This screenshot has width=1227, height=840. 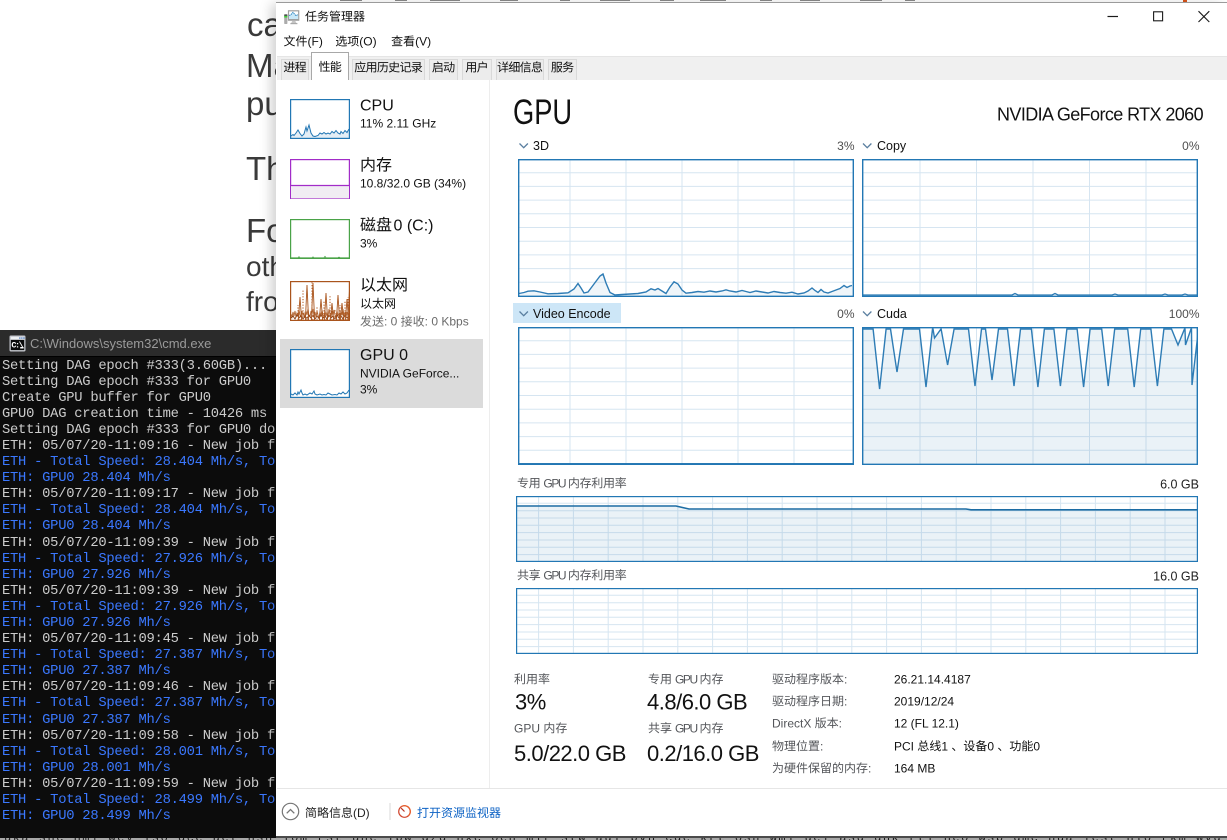 I want to click on svg-text: fro, so click(x=262, y=301).